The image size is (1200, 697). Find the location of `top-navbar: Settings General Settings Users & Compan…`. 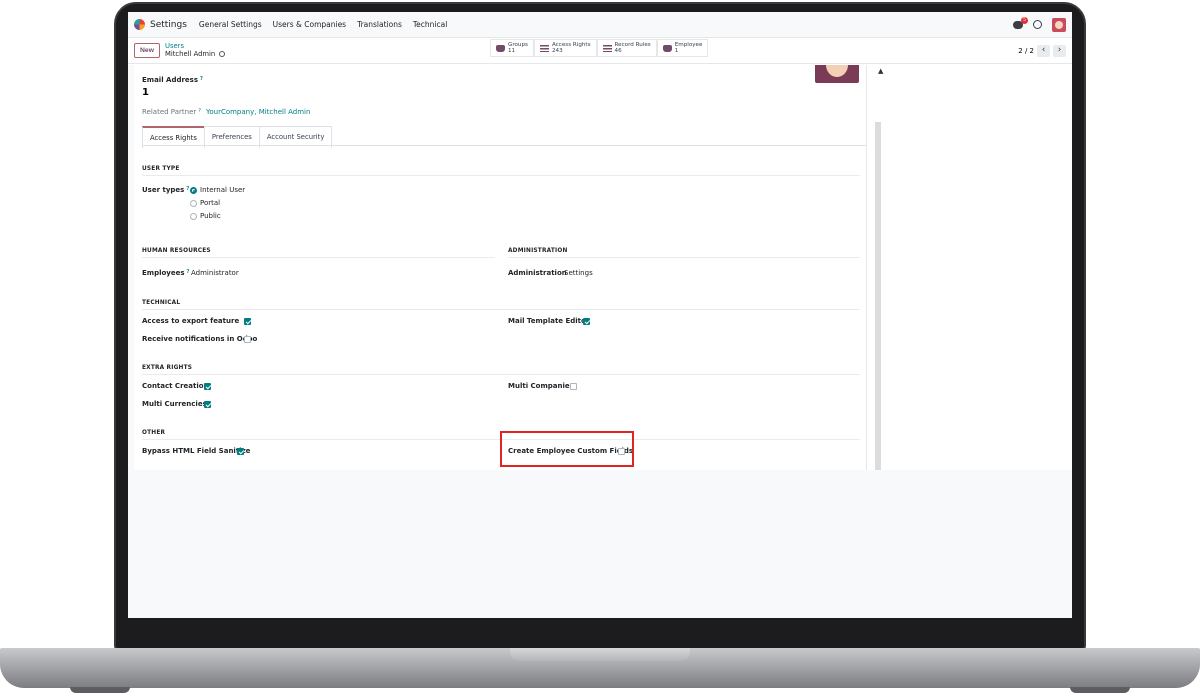

top-navbar: Settings General Settings Users & Compan… is located at coordinates (600, 25).